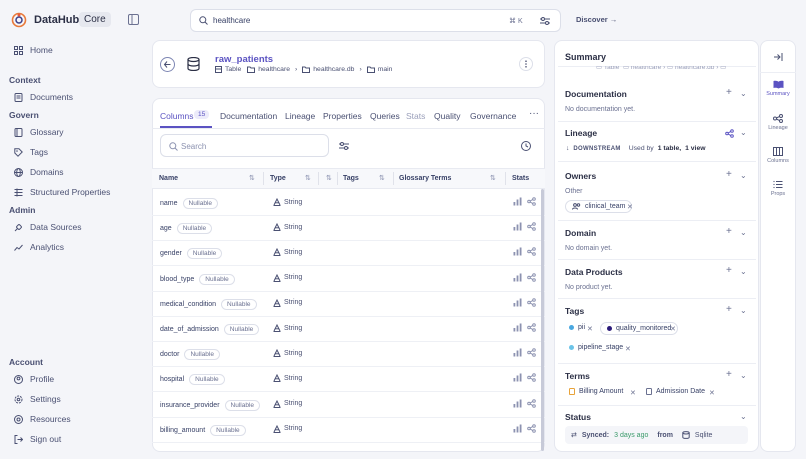 The height and width of the screenshot is (459, 806). I want to click on filter-icon, so click(545, 21).